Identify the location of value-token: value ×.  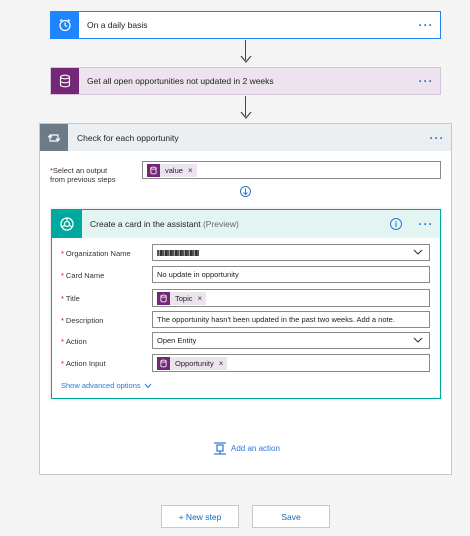
(172, 170).